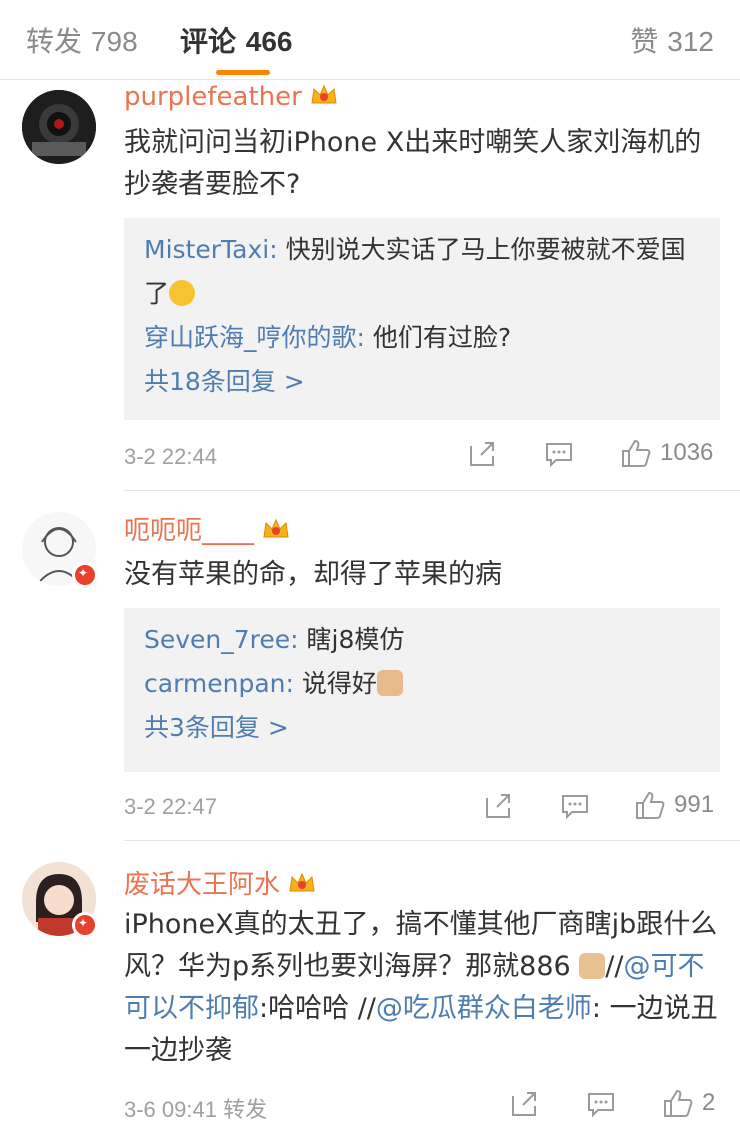 This screenshot has width=740, height=1128. I want to click on more-replies-link: 共18条回复 >, so click(422, 382).